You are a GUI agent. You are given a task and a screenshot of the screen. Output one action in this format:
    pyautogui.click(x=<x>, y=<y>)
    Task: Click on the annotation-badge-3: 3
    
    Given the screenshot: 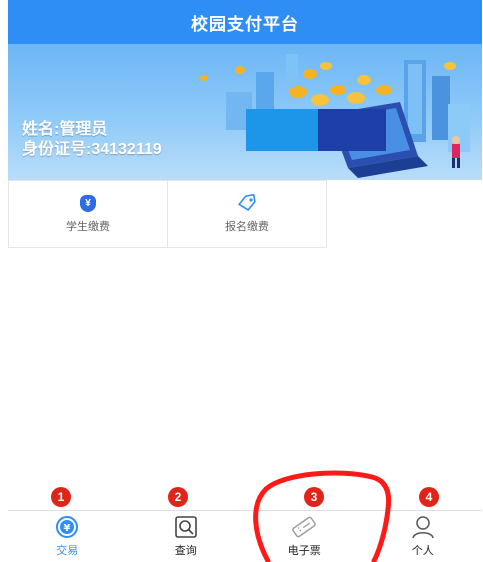 What is the action you would take?
    pyautogui.click(x=314, y=497)
    